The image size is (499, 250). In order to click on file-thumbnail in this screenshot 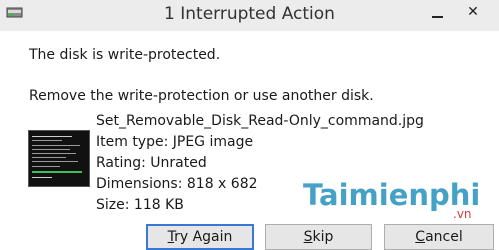, I will do `click(59, 158)`.